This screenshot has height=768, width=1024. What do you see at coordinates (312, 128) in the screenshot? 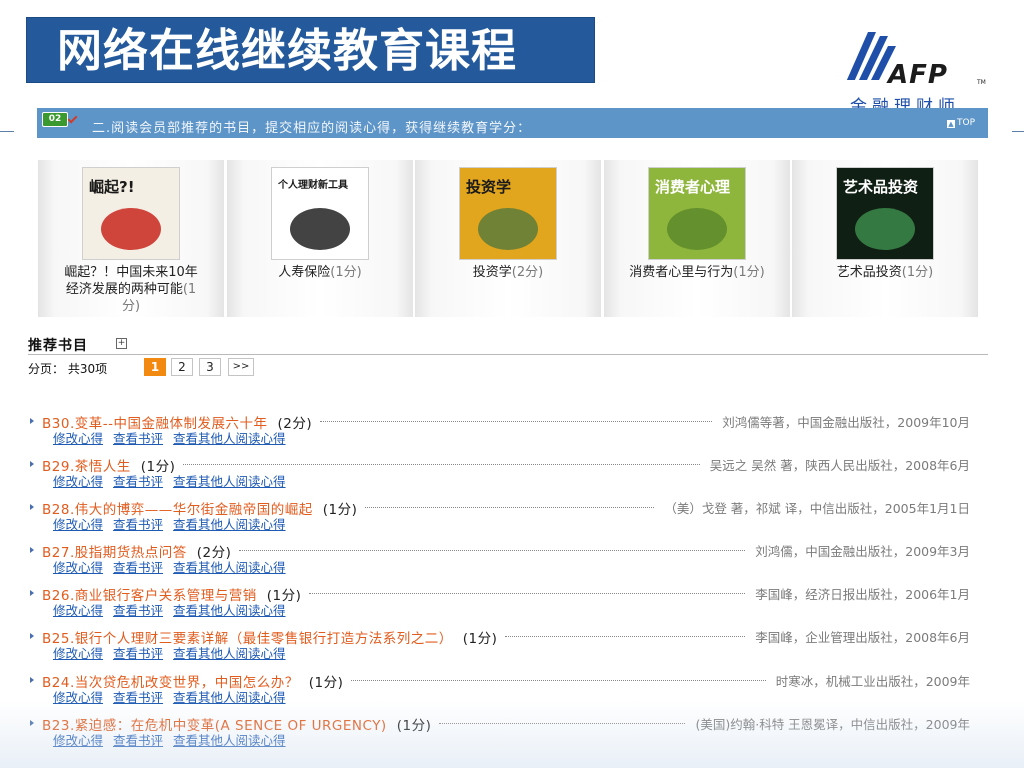
I see `section-instruction: 二.阅读会员部推荐的书目，提交相应的阅读心得，获得继续教育学分：` at bounding box center [312, 128].